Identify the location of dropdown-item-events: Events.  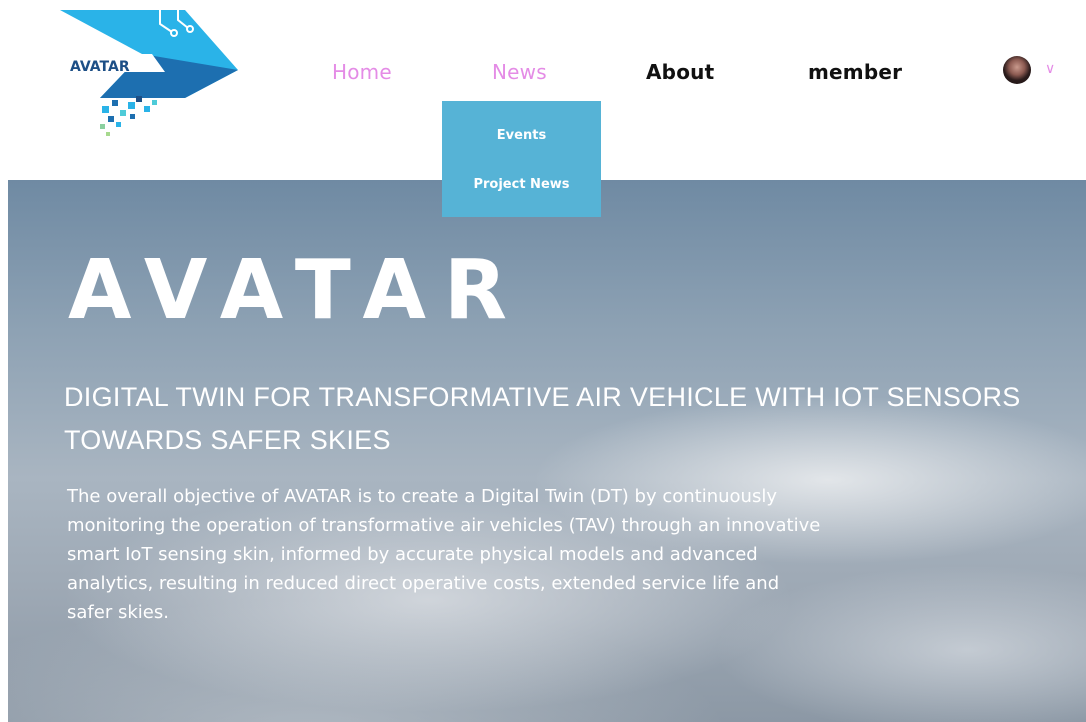
(521, 135).